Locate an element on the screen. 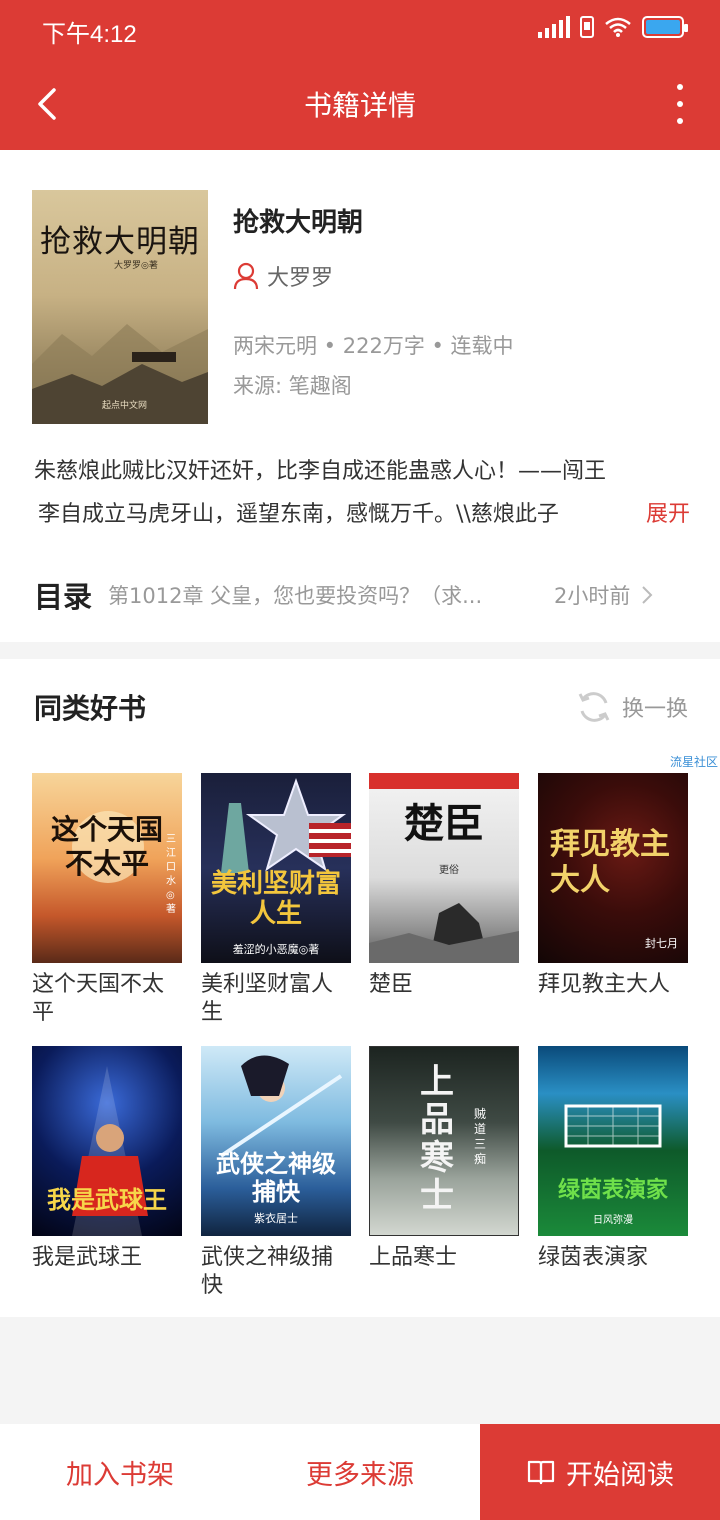 Image resolution: width=720 pixels, height=1520 pixels. book-card-cover-title: 美利坚财富人生 is located at coordinates (275, 899).